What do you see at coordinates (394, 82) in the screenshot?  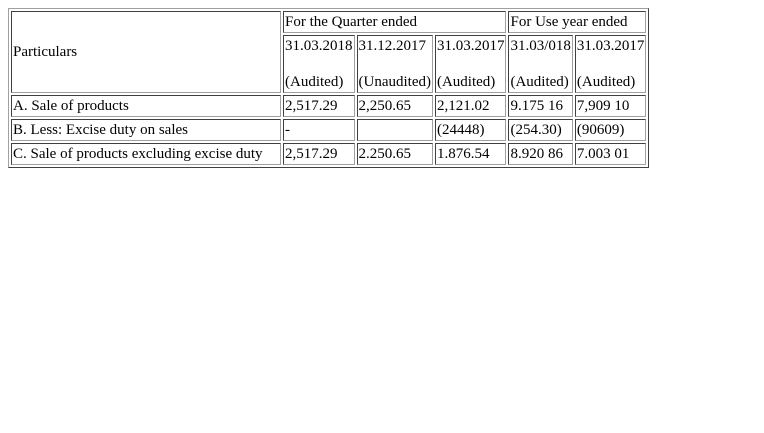 I see `column-status: (Unaudited)` at bounding box center [394, 82].